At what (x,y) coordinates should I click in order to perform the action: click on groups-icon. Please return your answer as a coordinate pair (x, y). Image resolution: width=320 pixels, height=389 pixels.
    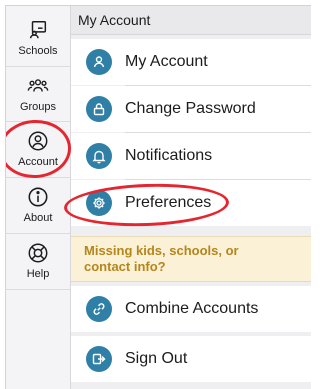
    Looking at the image, I should click on (38, 86).